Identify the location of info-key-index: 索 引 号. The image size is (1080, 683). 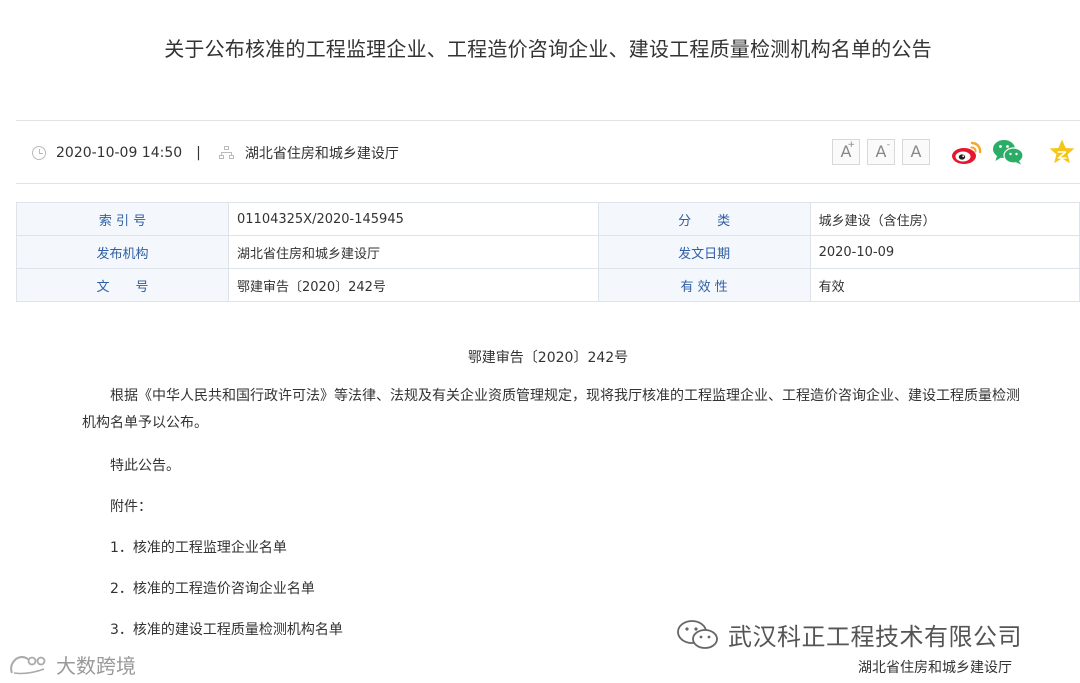
(122, 219).